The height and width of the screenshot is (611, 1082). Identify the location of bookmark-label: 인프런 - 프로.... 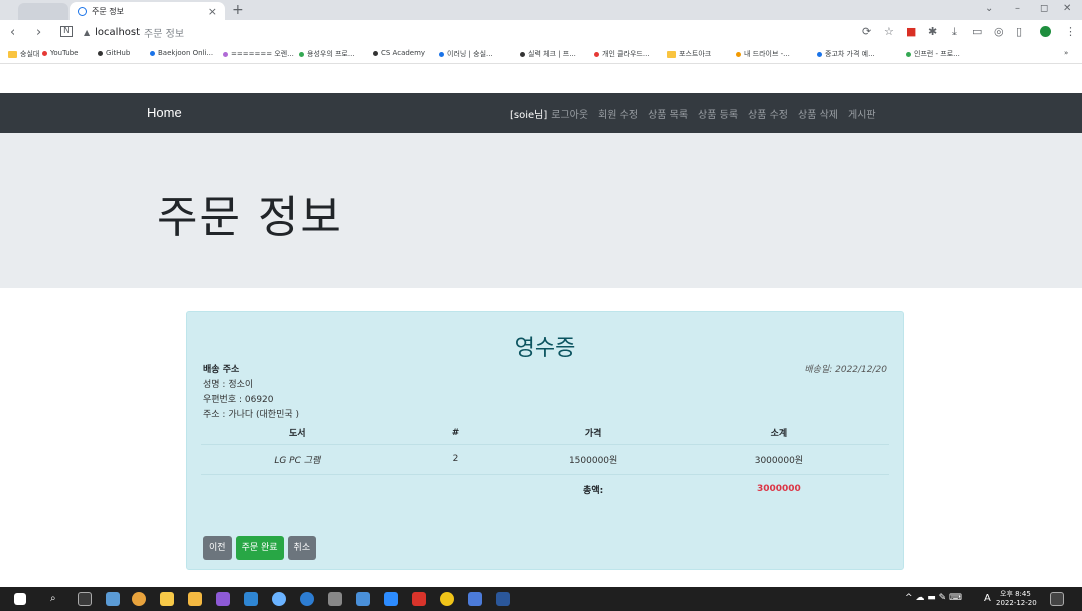
(937, 54).